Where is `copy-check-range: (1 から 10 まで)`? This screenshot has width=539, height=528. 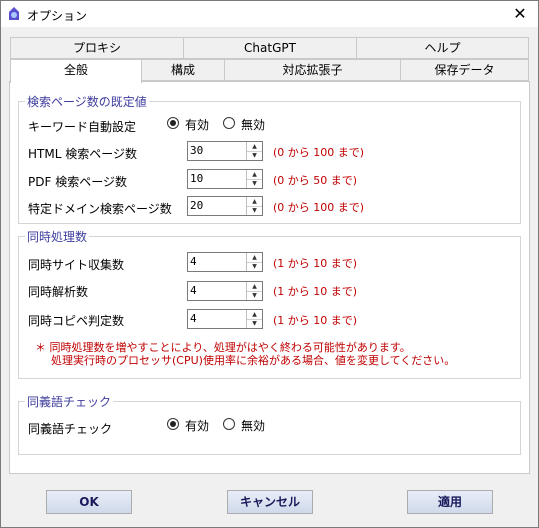
copy-check-range: (1 から 10 まで) is located at coordinates (315, 320).